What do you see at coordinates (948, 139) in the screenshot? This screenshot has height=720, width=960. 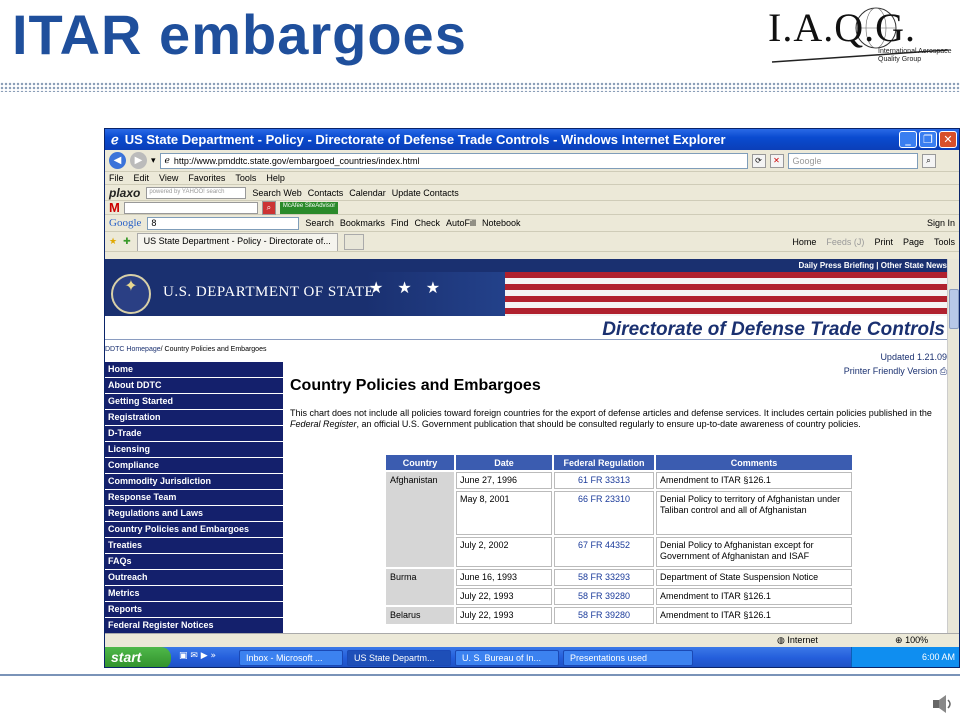 I see `close-button: ✕` at bounding box center [948, 139].